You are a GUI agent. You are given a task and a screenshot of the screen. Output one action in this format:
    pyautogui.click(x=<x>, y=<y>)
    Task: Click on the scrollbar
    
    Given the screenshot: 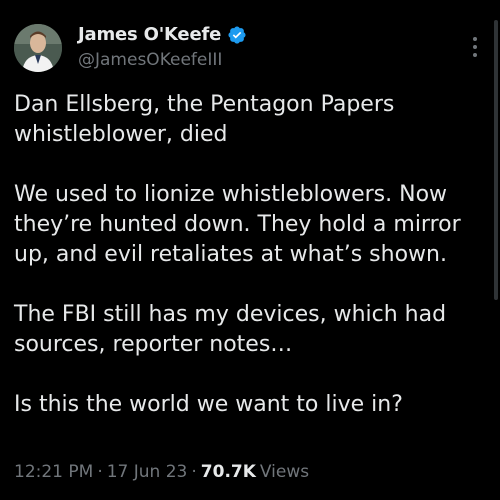 What is the action you would take?
    pyautogui.click(x=496, y=160)
    